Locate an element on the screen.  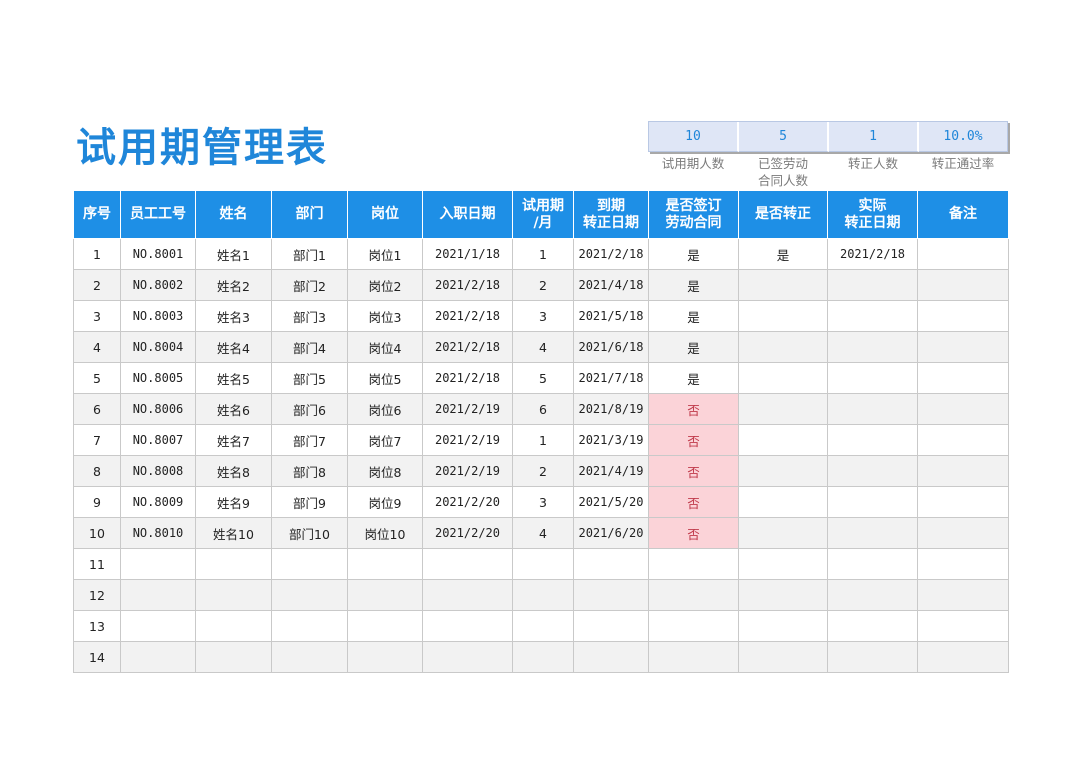
cell-position: 岗位5 is located at coordinates (385, 378).